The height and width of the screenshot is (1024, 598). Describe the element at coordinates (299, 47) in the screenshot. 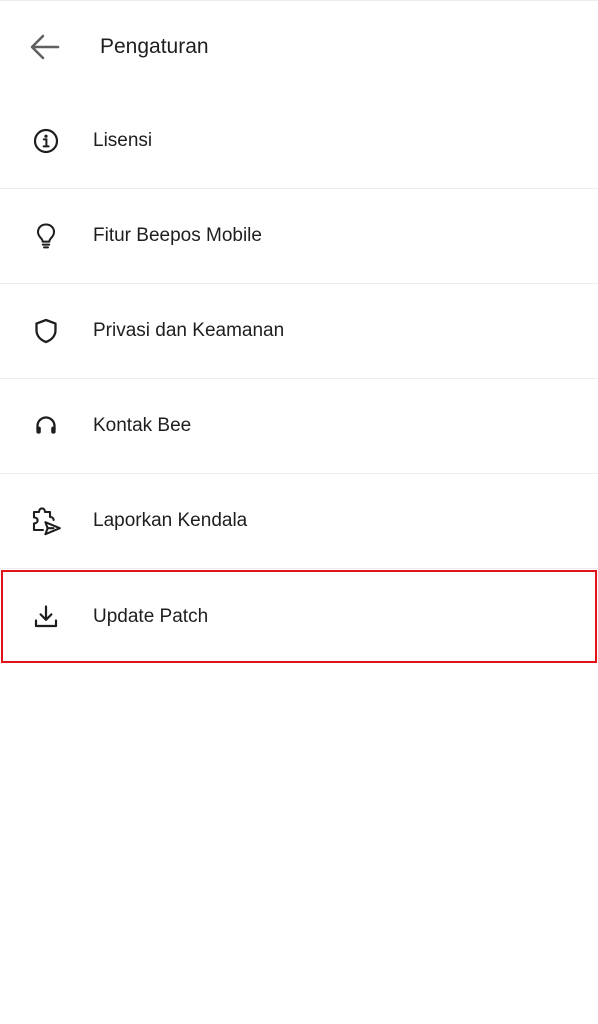

I see `app-bar: Pengaturan` at that location.